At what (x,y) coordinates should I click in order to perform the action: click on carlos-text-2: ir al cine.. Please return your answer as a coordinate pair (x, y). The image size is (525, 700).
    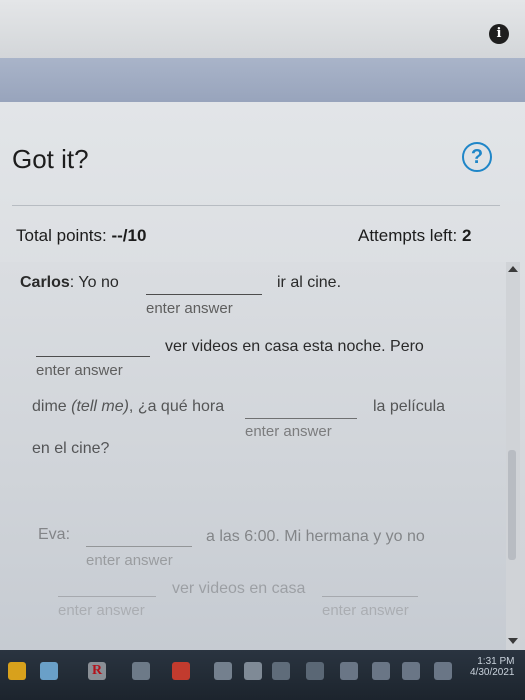
    Looking at the image, I should click on (309, 282).